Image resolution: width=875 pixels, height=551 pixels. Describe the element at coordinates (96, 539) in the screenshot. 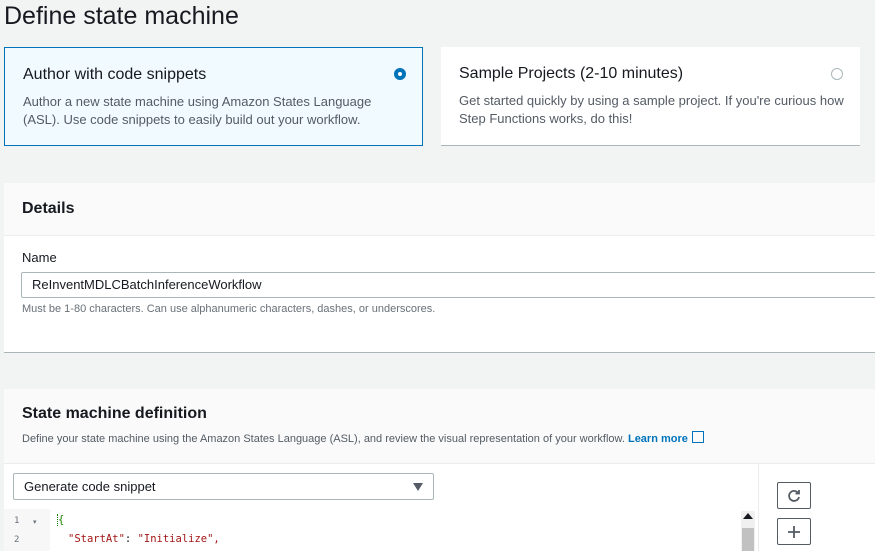

I see `code-key: "StartAt"` at that location.